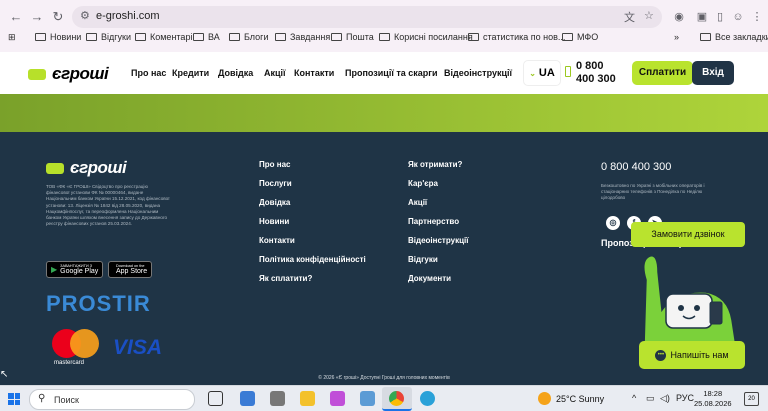 This screenshot has width=768, height=411. I want to click on nav-video: Відеоінструкції, so click(478, 73).